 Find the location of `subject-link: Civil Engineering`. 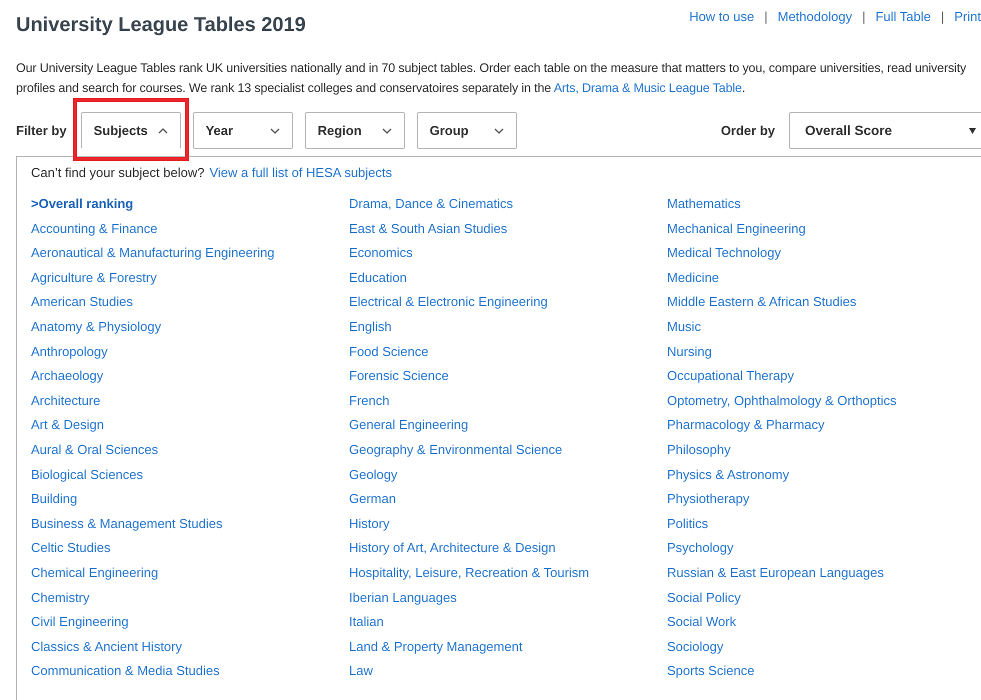

subject-link: Civil Engineering is located at coordinates (80, 622).